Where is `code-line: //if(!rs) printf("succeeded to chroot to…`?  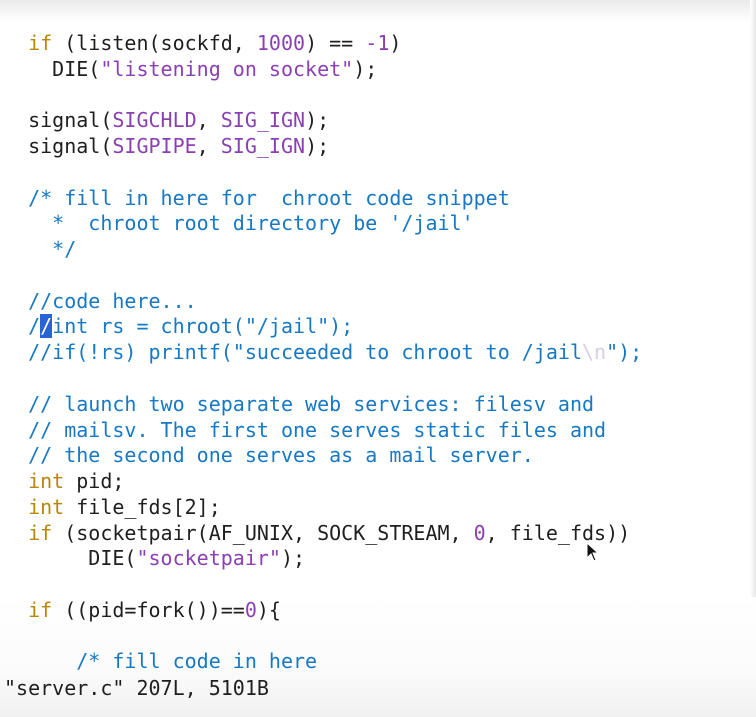 code-line: //if(!rs) printf("succeeded to chroot to… is located at coordinates (335, 352).